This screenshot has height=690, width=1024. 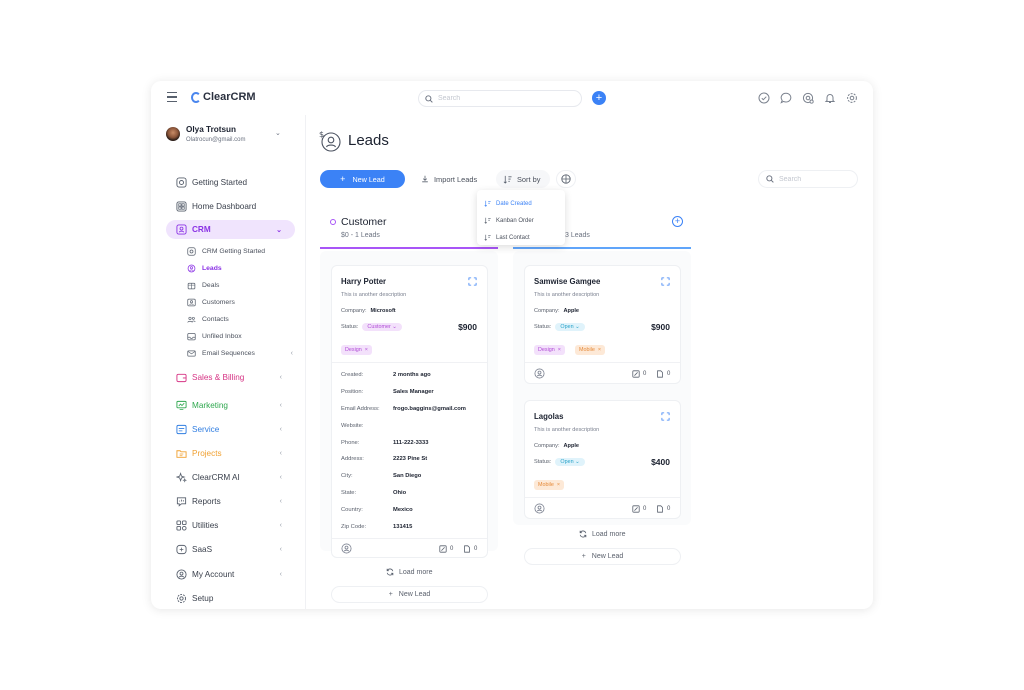 I want to click on bell-icon, so click(x=830, y=98).